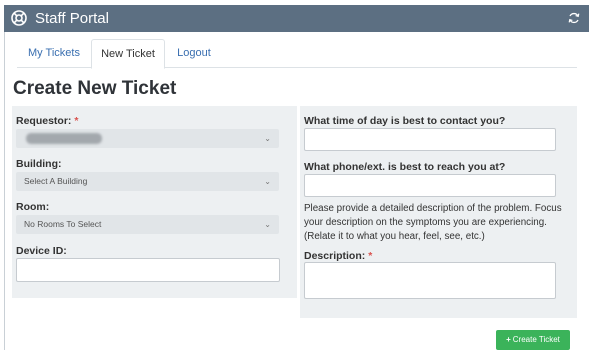  What do you see at coordinates (4, 191) in the screenshot?
I see `page-border` at bounding box center [4, 191].